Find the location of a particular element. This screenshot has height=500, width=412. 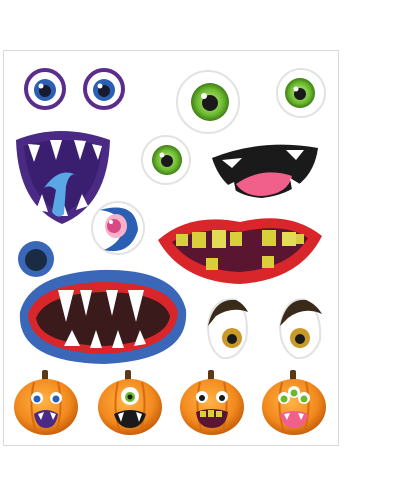

pumpkin-cyclops-icon is located at coordinates (130, 402).